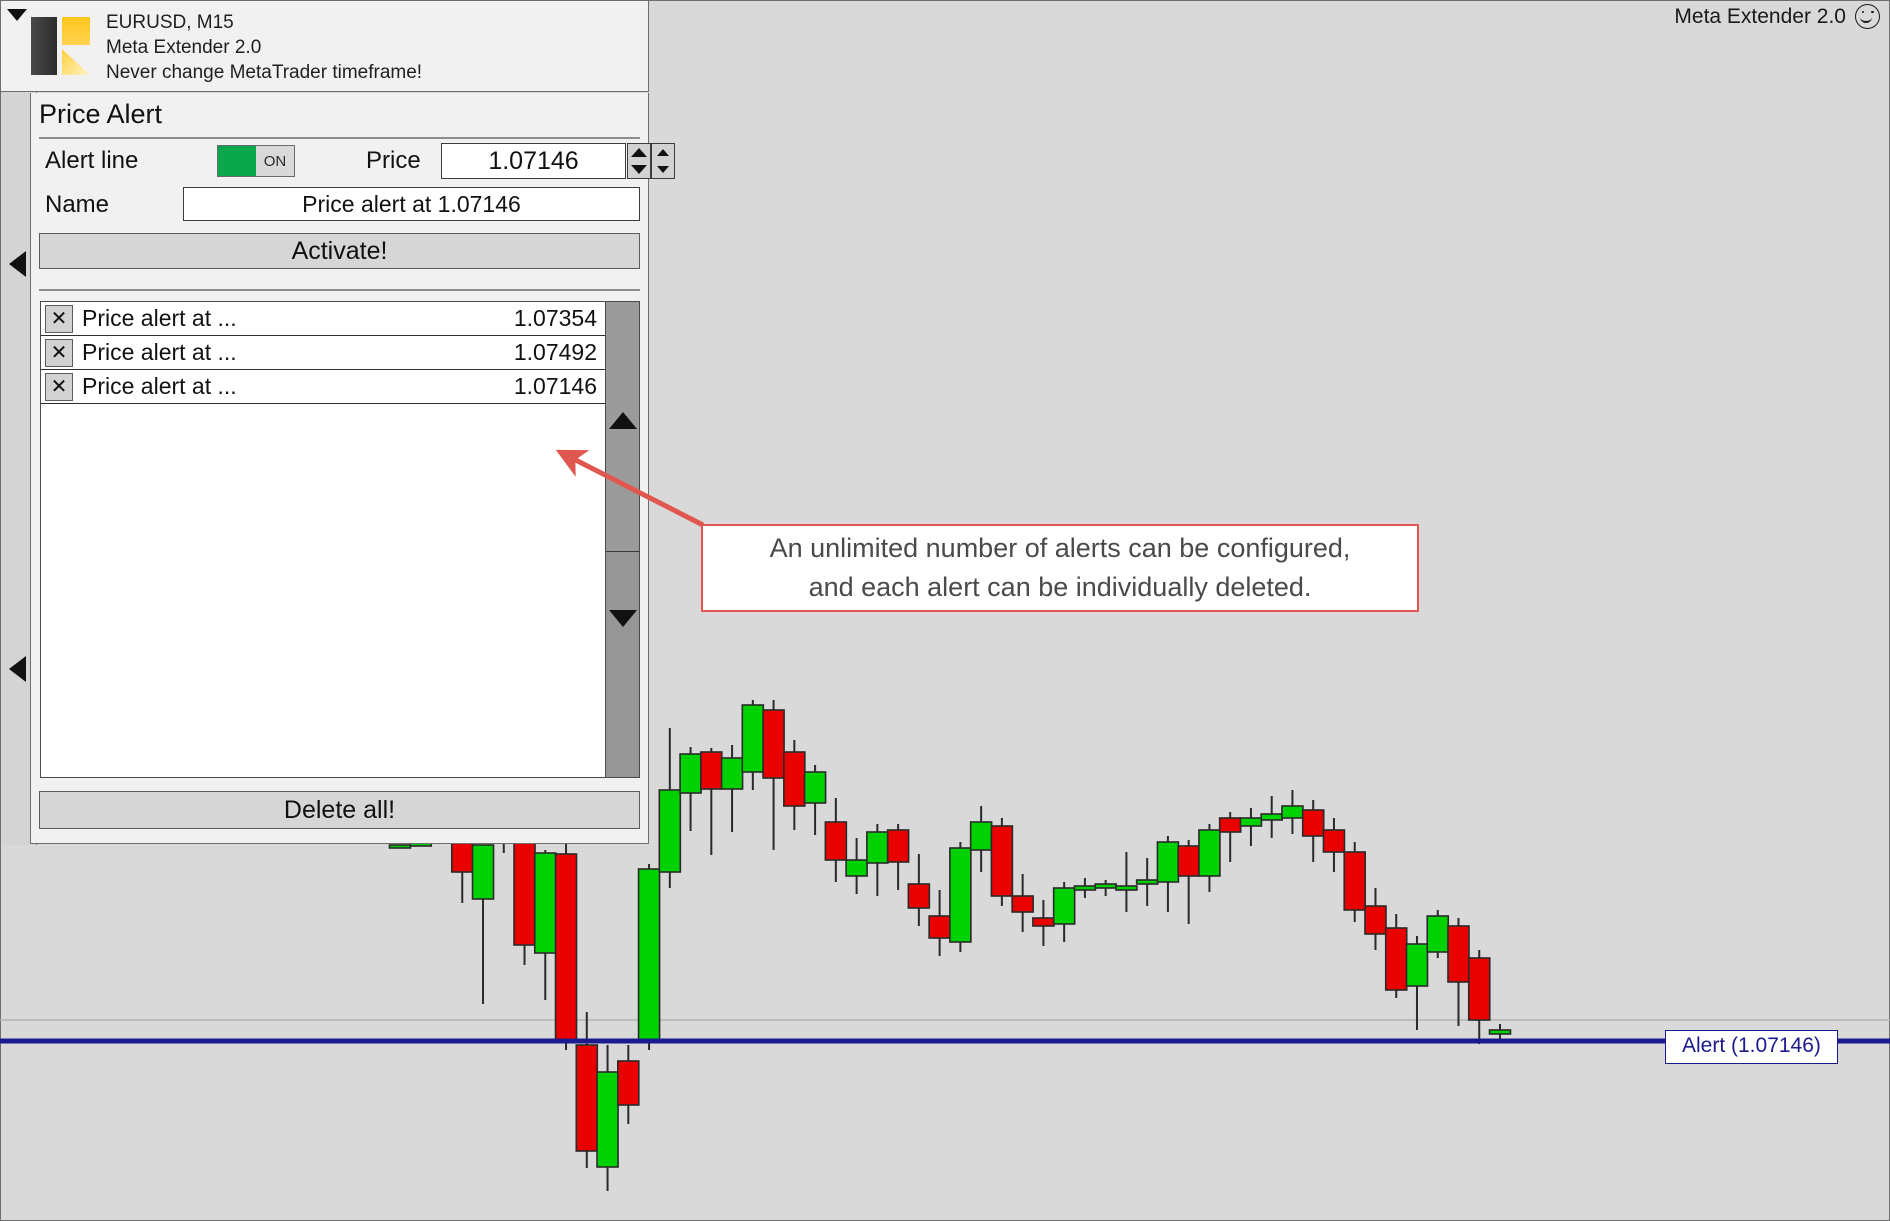 Image resolution: width=1890 pixels, height=1221 pixels. What do you see at coordinates (411, 204) in the screenshot?
I see `alert-name-input: Price alert at 1.07146` at bounding box center [411, 204].